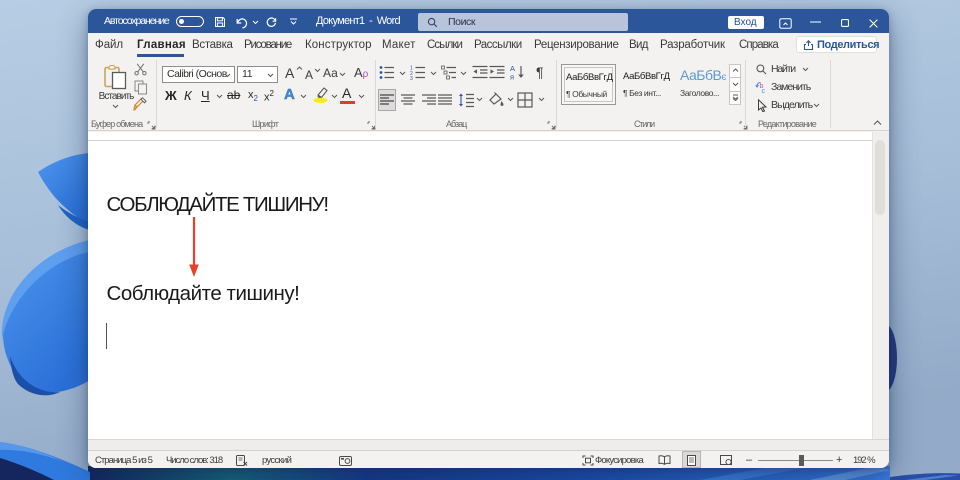 The height and width of the screenshot is (480, 960). What do you see at coordinates (411, 78) in the screenshot?
I see `svg-text: 3` at bounding box center [411, 78].